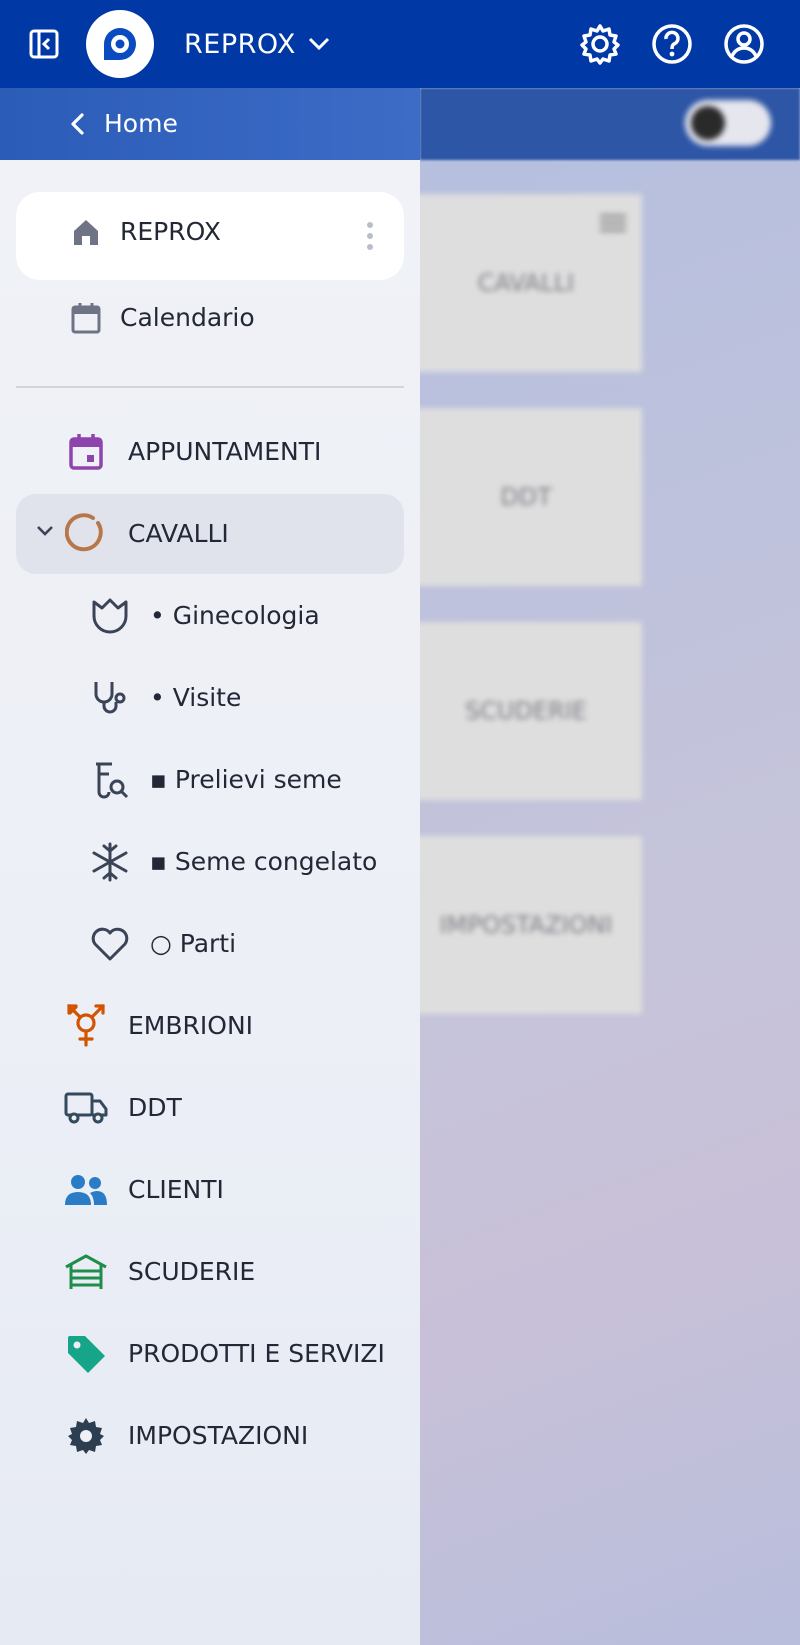 This screenshot has width=800, height=1645. What do you see at coordinates (86, 1190) in the screenshot?
I see `users-icon` at bounding box center [86, 1190].